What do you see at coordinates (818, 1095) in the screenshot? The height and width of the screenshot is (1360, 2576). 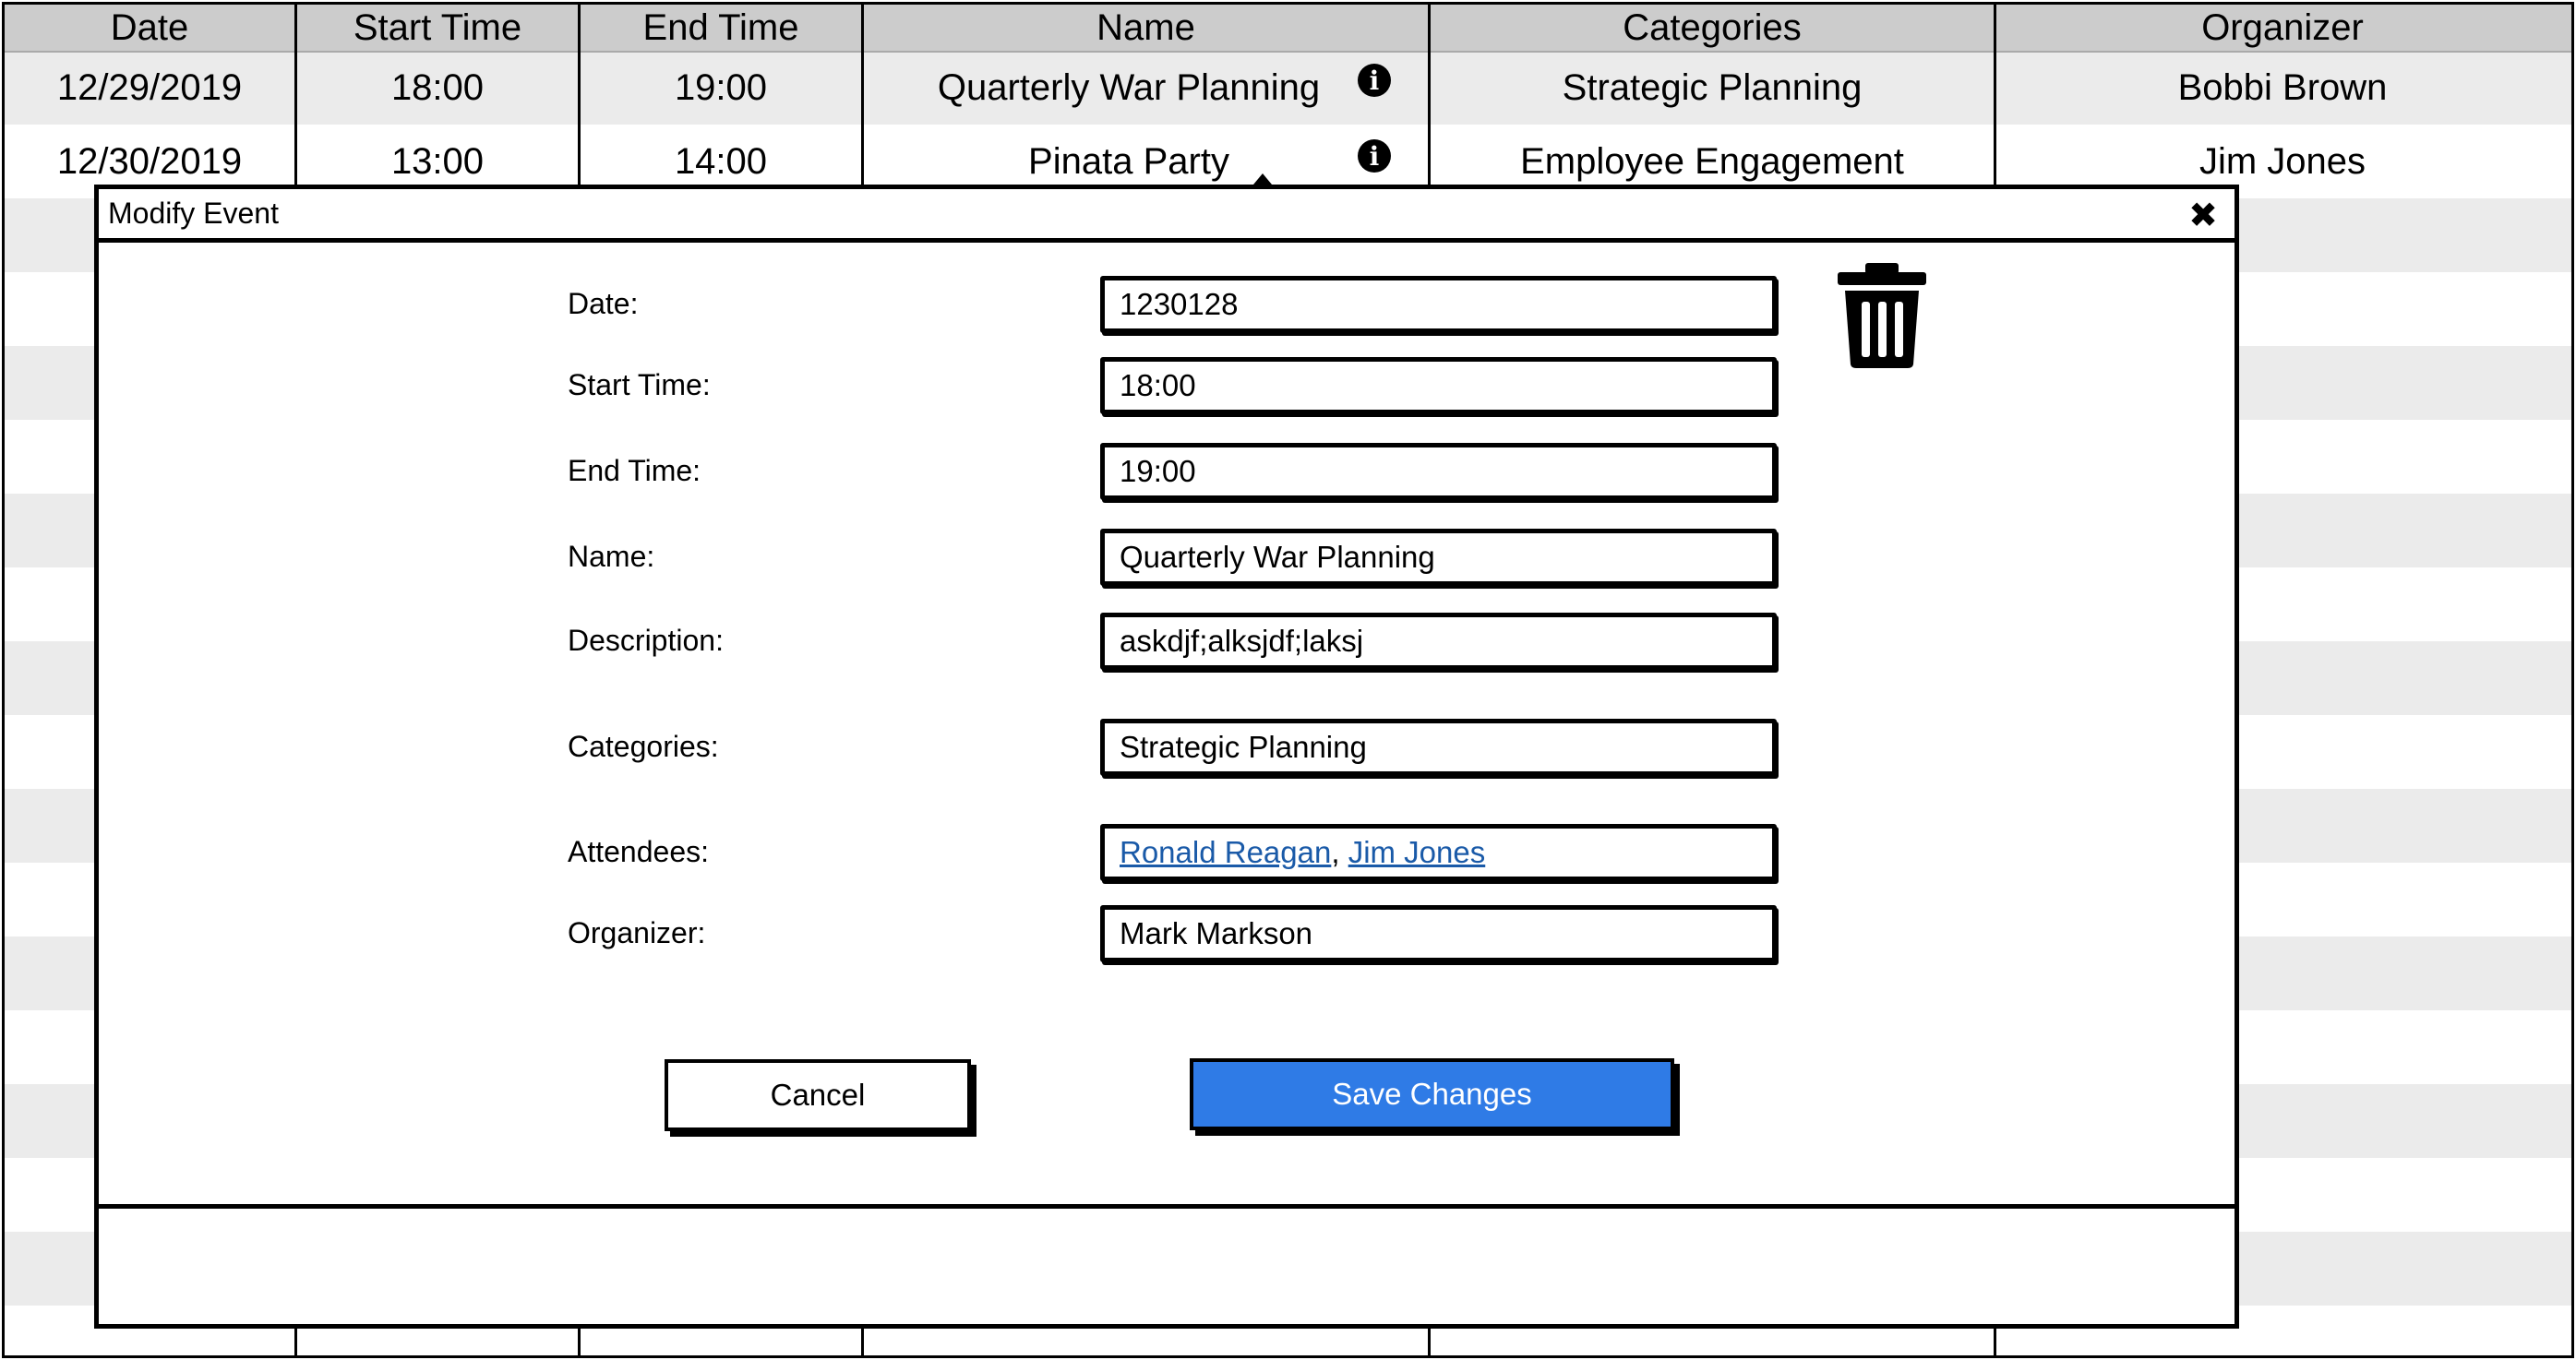 I see `cancel-button: Cancel` at bounding box center [818, 1095].